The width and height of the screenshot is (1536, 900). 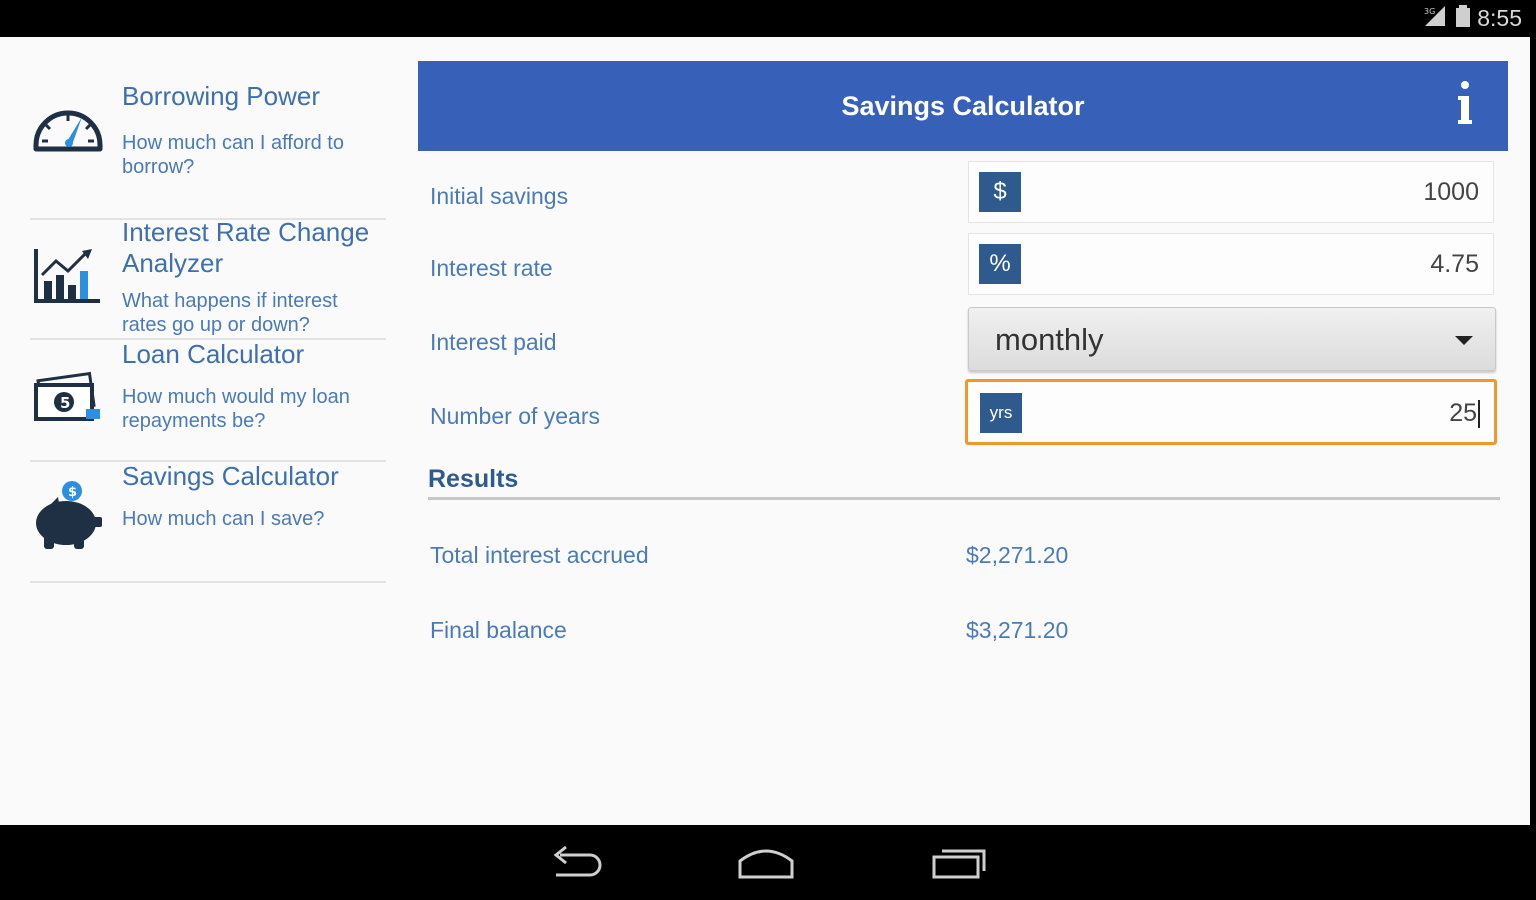 What do you see at coordinates (246, 247) in the screenshot?
I see `sidebar-item-title: Interest Rate Change Analyzer` at bounding box center [246, 247].